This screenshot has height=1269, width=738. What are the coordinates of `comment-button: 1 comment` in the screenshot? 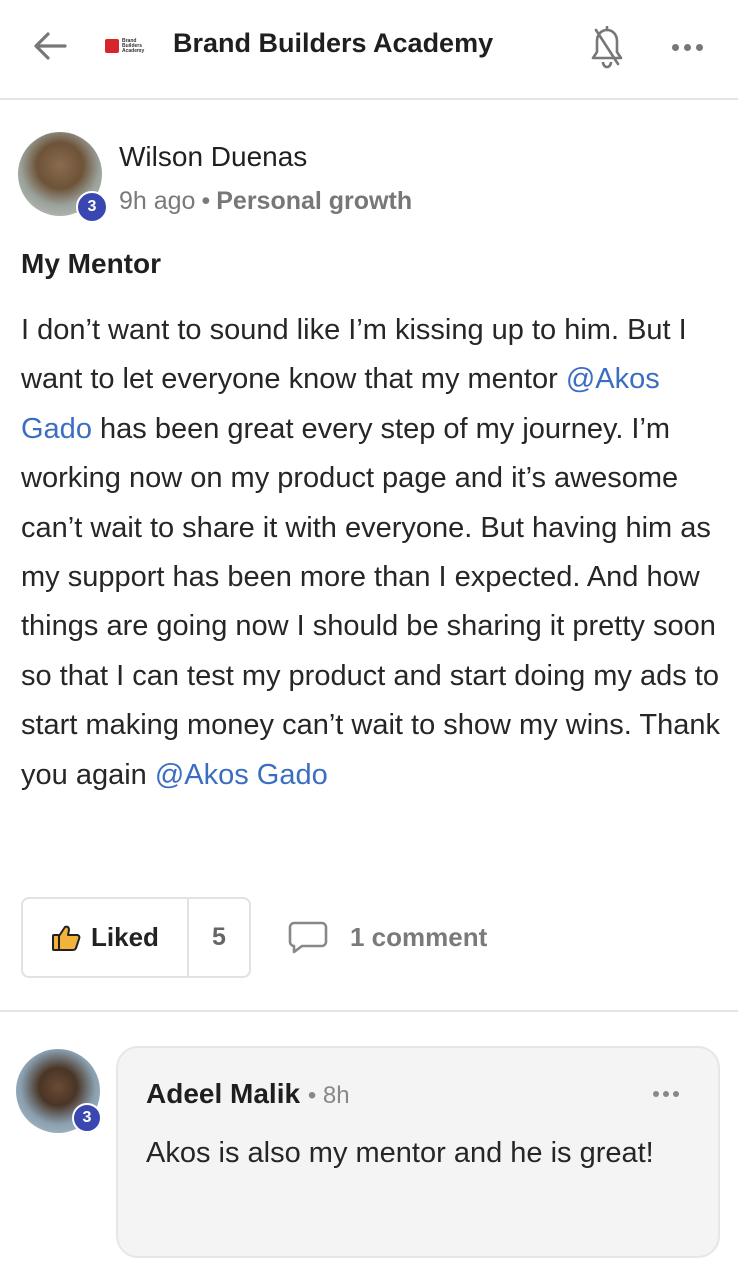 It's located at (387, 937).